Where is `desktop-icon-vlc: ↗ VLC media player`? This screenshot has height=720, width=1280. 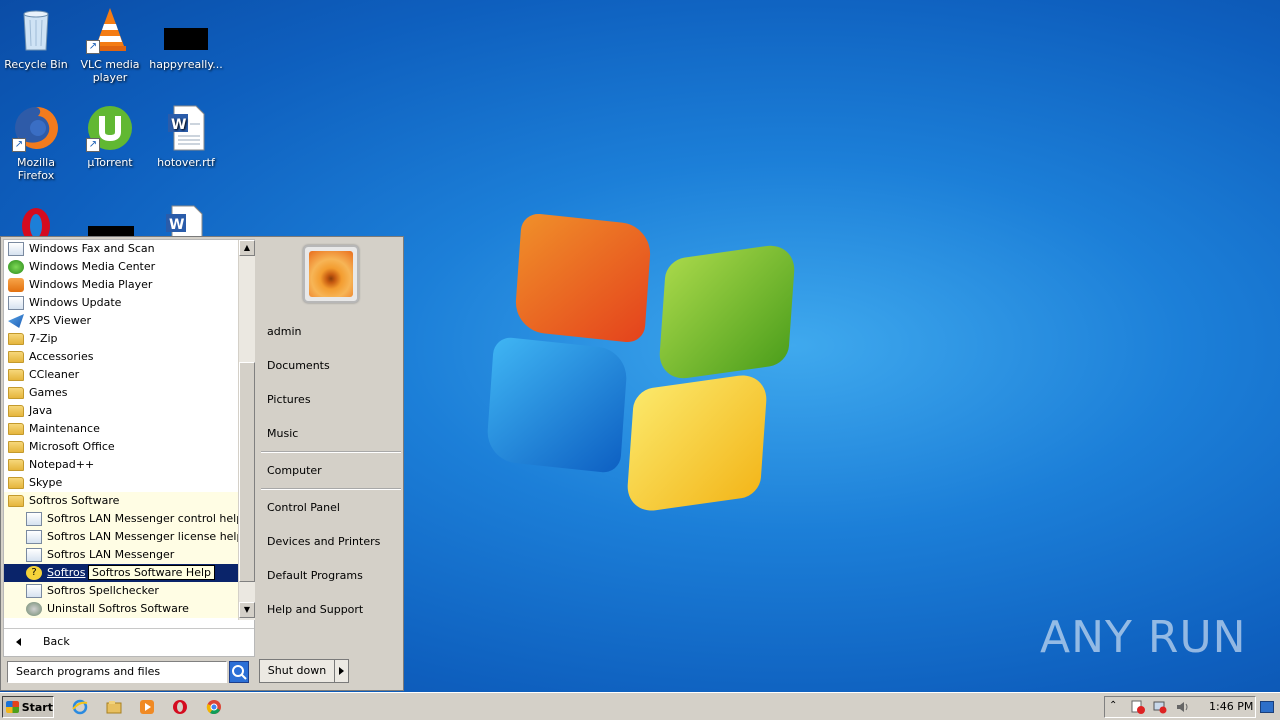
desktop-icon-vlc: ↗ VLC media player is located at coordinates (110, 45).